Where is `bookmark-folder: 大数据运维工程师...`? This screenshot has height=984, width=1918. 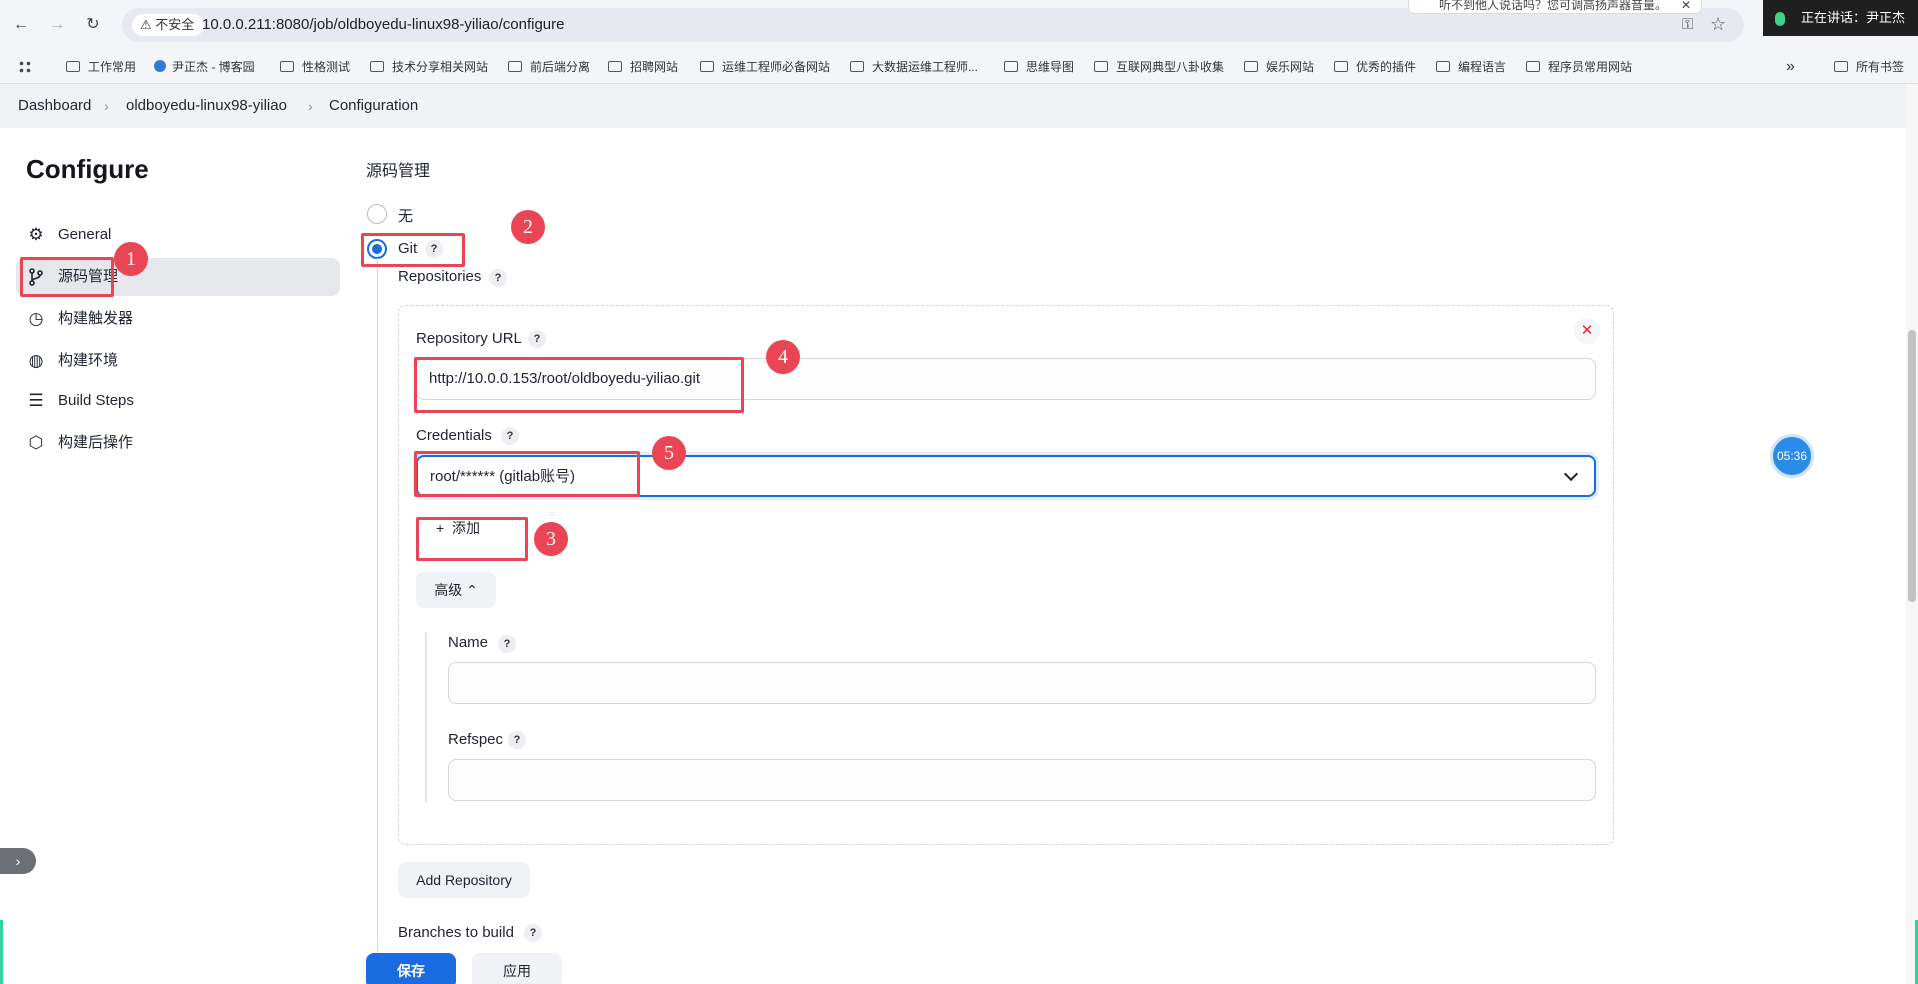
bookmark-folder: 大数据运维工程师... is located at coordinates (914, 67).